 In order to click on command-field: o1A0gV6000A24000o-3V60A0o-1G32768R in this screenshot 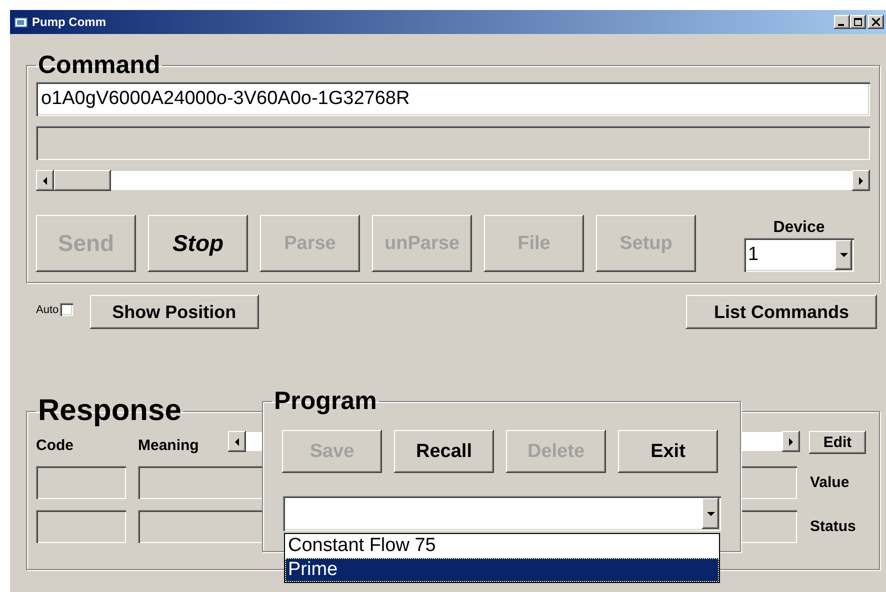, I will do `click(453, 99)`.